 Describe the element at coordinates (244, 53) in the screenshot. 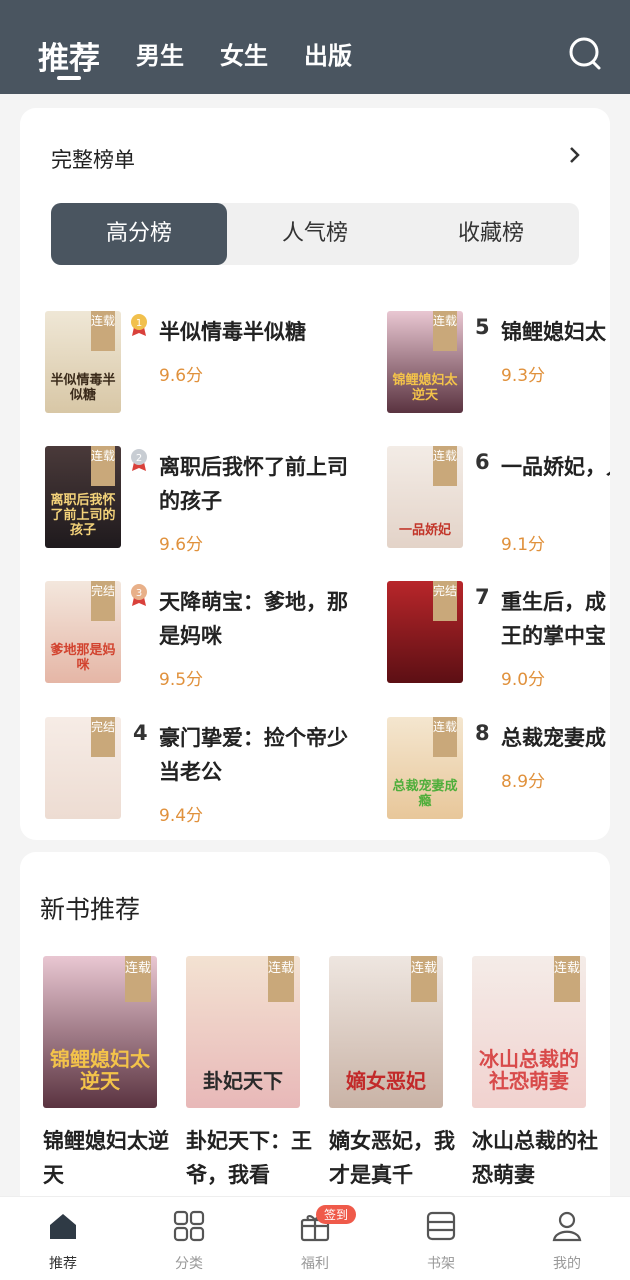

I see `tab-female: 女生` at that location.